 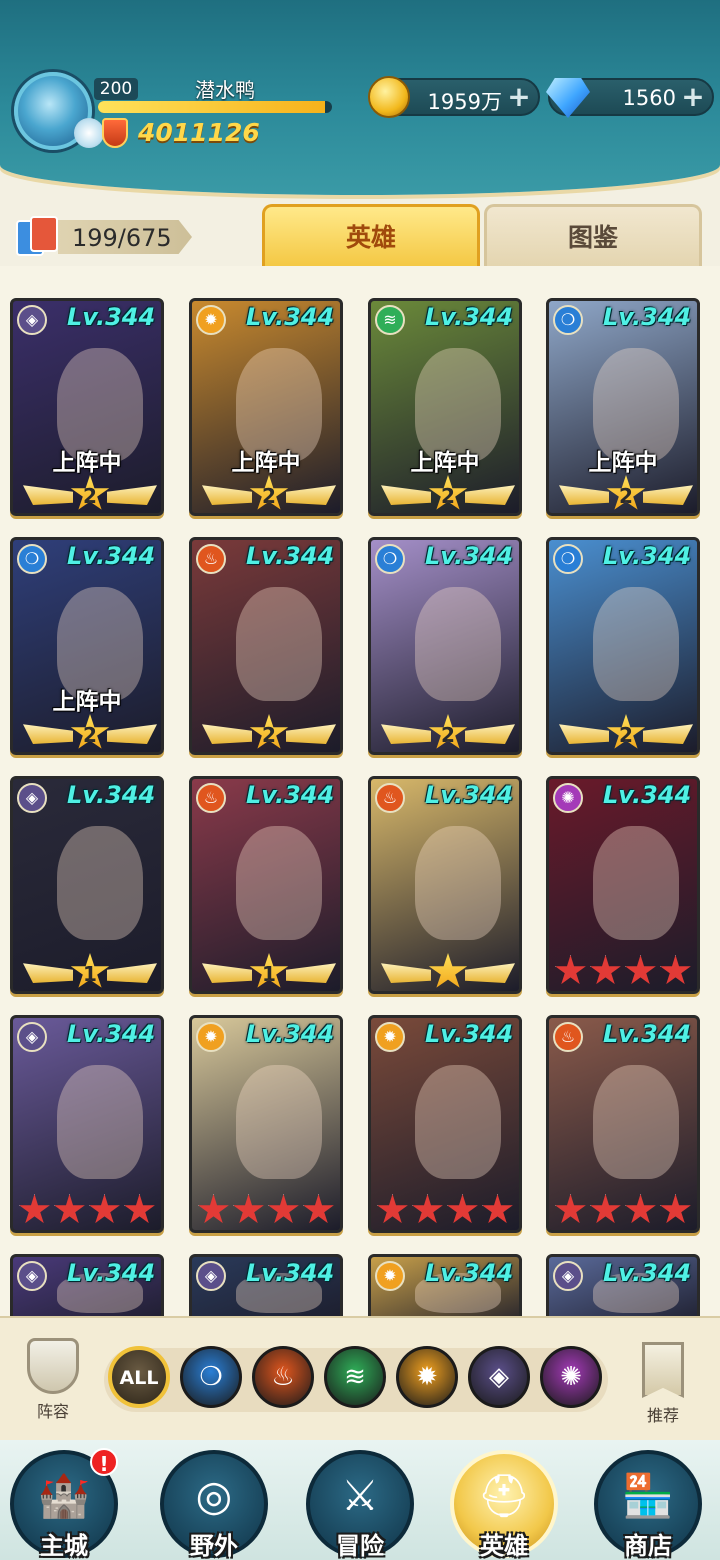 I want to click on nav-main-city-label: 主城, so click(x=64, y=1546).